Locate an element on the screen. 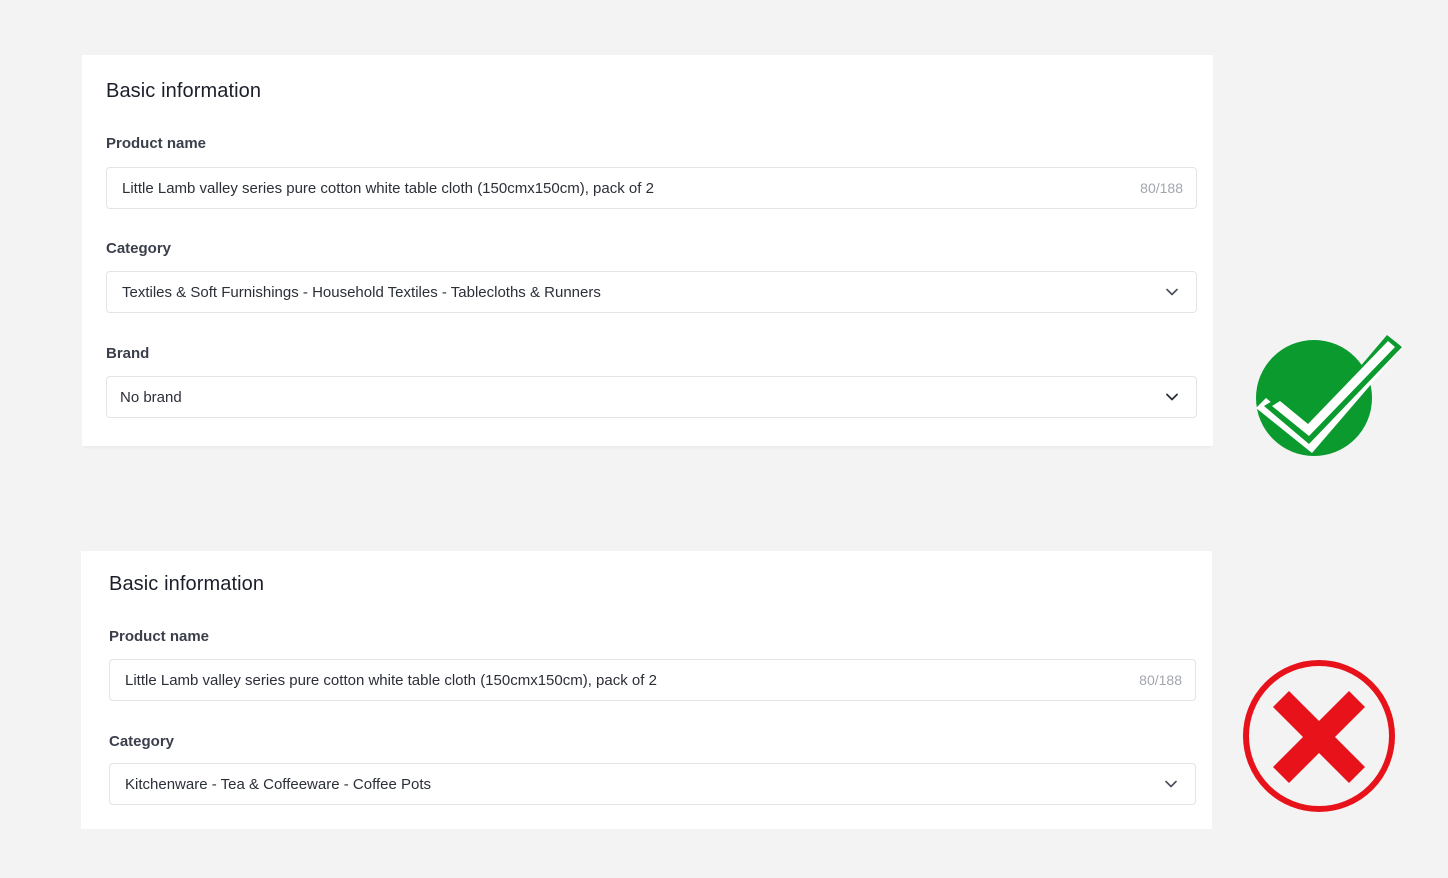  green-checkmark-icon is located at coordinates (1332, 395).